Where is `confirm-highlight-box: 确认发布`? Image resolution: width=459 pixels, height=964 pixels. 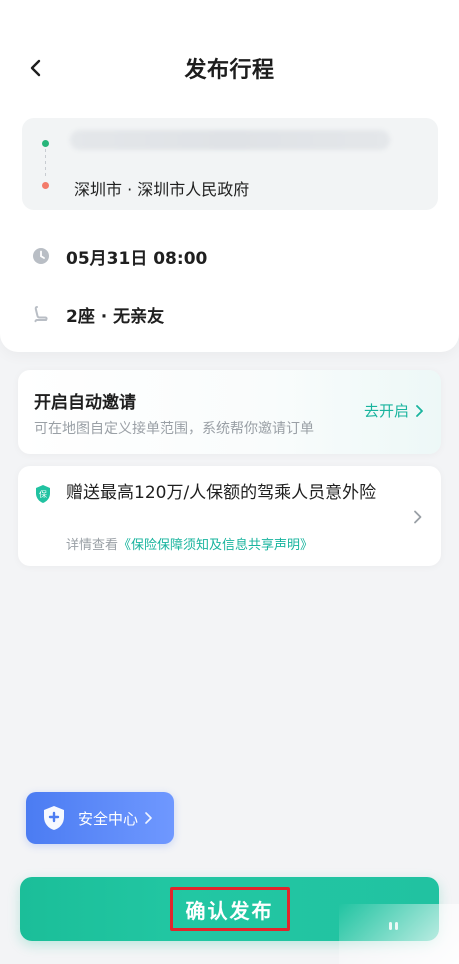 confirm-highlight-box: 确认发布 is located at coordinates (229, 909).